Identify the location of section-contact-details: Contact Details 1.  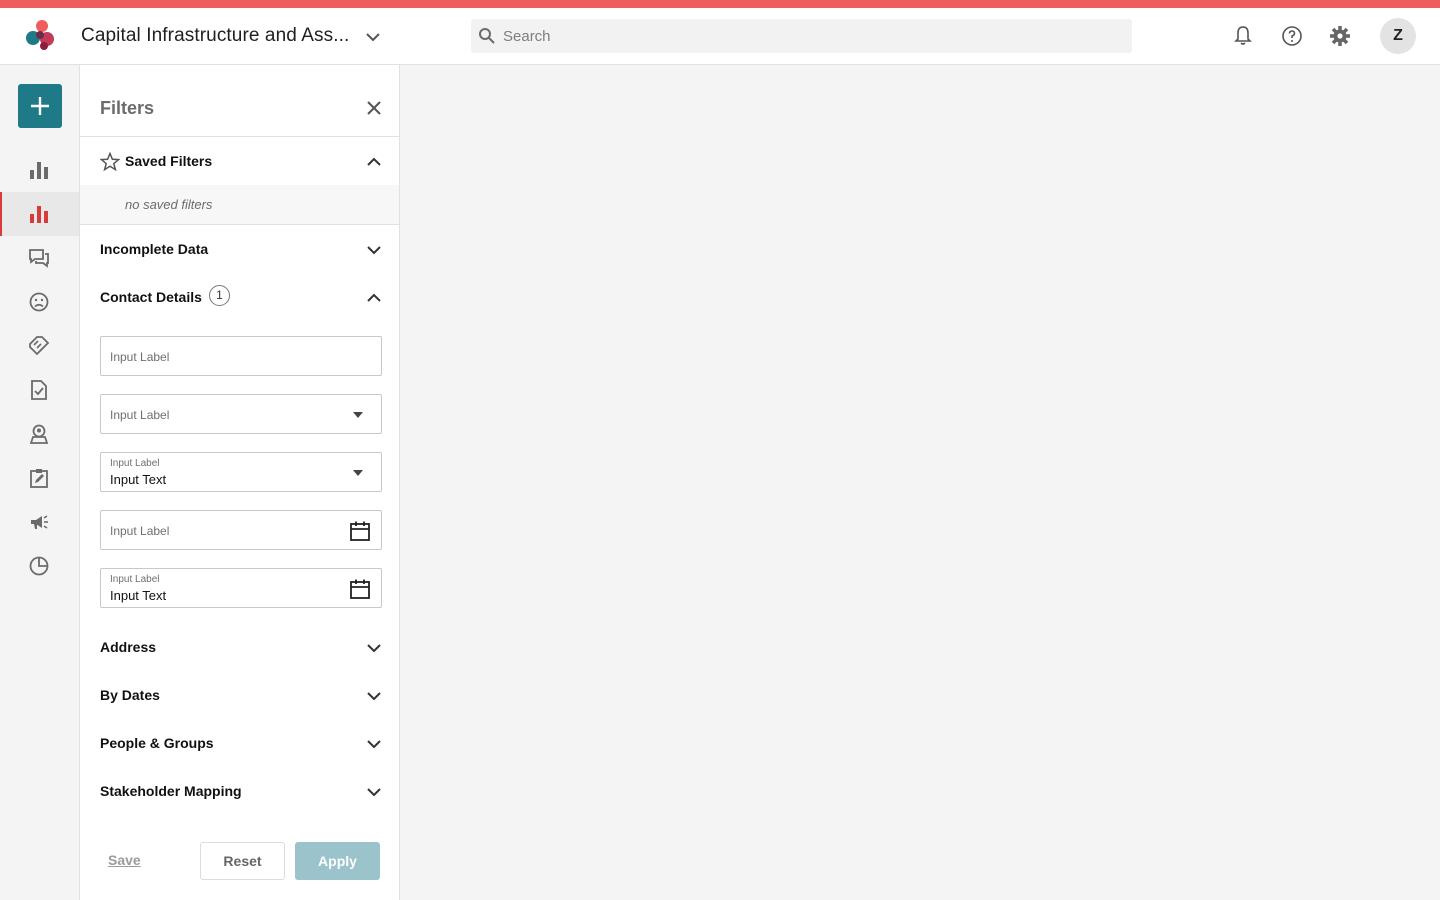
(239, 297).